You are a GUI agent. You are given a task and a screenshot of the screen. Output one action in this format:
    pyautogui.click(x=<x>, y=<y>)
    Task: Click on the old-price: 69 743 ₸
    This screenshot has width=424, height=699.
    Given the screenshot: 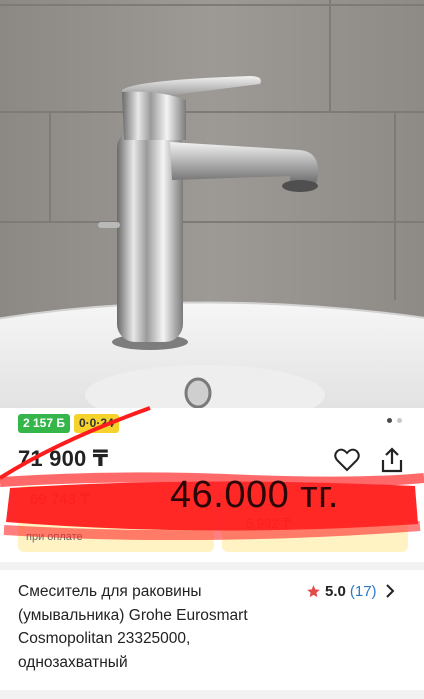 What is the action you would take?
    pyautogui.click(x=60, y=499)
    